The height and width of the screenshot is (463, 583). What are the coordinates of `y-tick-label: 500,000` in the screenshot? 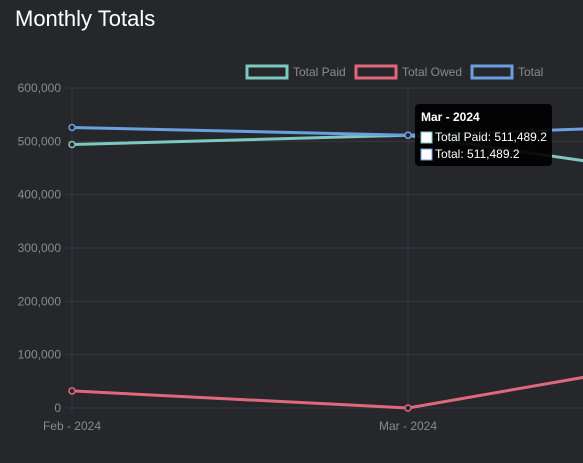 It's located at (40, 141).